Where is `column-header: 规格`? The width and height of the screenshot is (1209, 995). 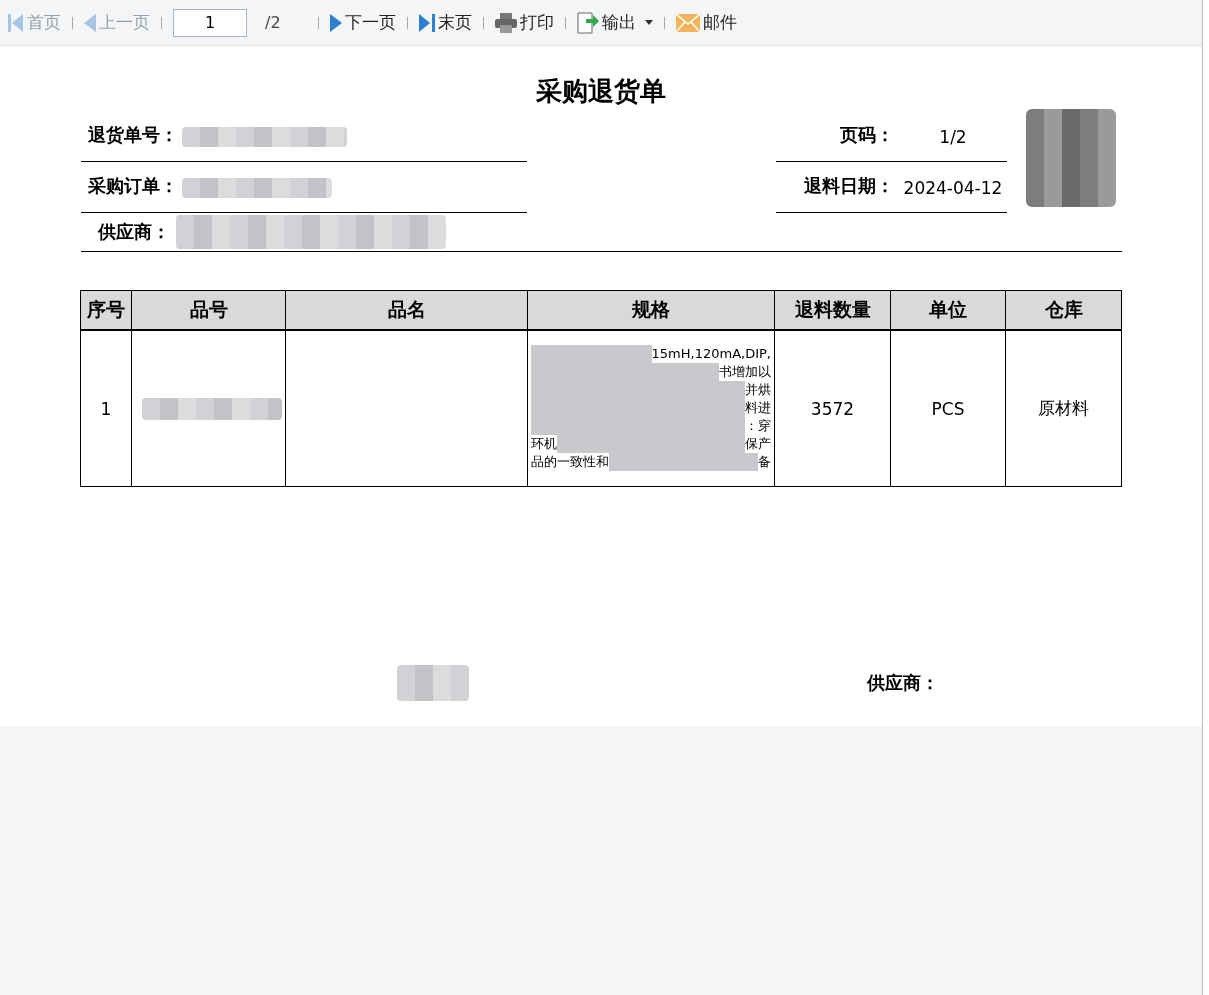 column-header: 规格 is located at coordinates (651, 310).